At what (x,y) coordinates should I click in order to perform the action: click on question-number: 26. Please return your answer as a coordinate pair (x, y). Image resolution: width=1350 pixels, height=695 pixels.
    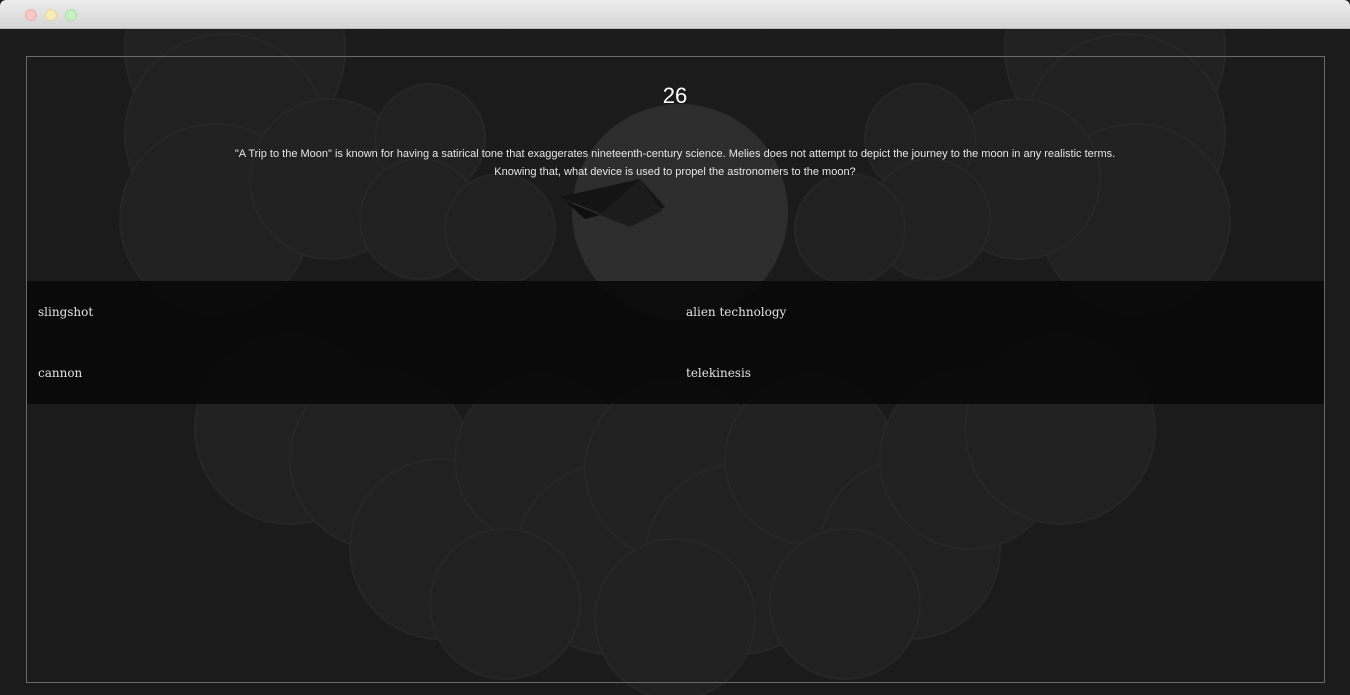
    Looking at the image, I should click on (675, 95).